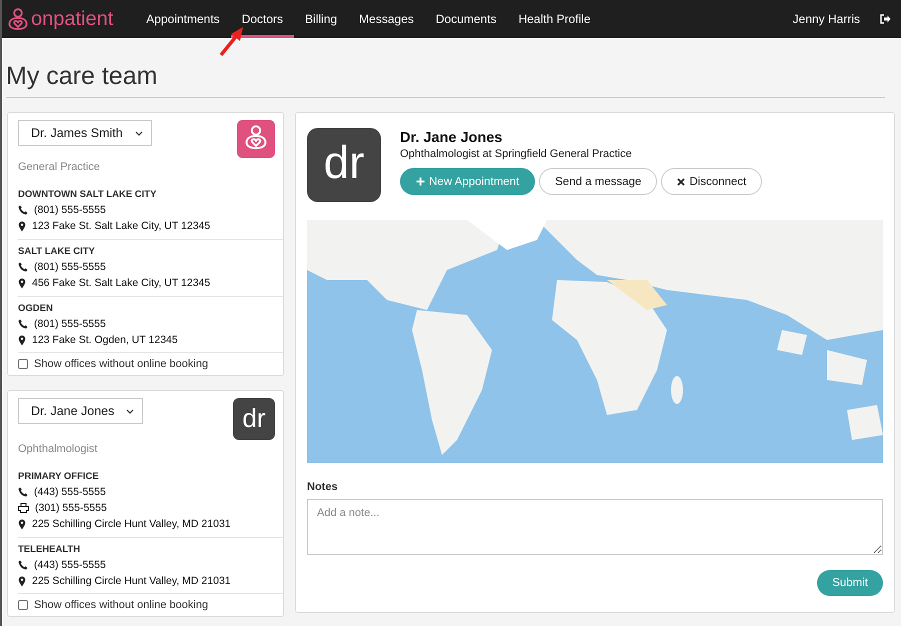  Describe the element at coordinates (72, 19) in the screenshot. I see `logo-text: onpatient` at that location.